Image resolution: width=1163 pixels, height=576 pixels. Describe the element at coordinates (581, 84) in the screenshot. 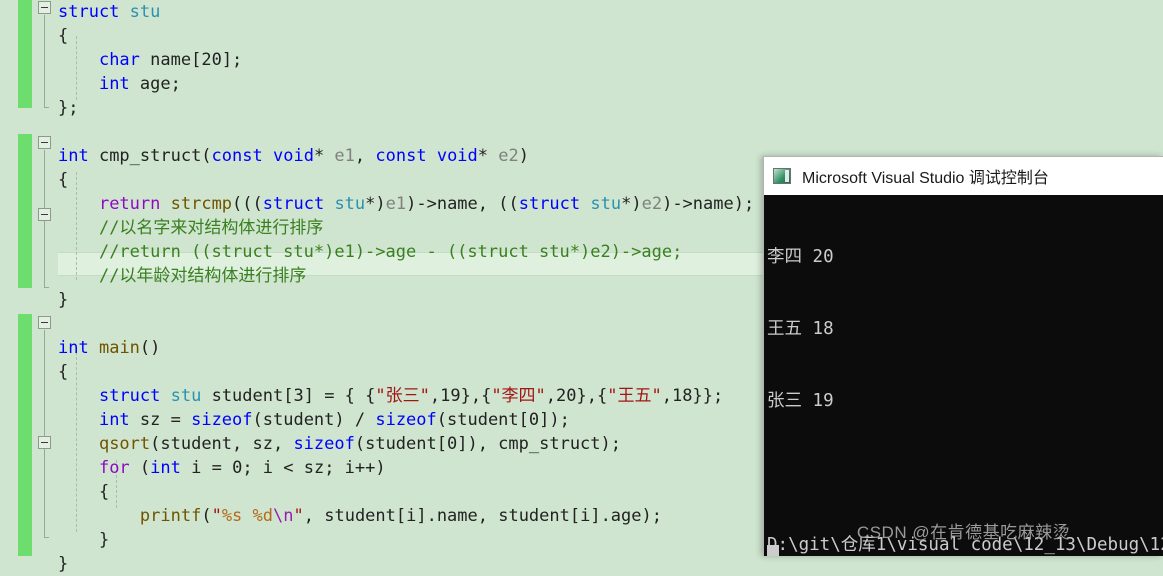

I see `code-line: int age;` at that location.